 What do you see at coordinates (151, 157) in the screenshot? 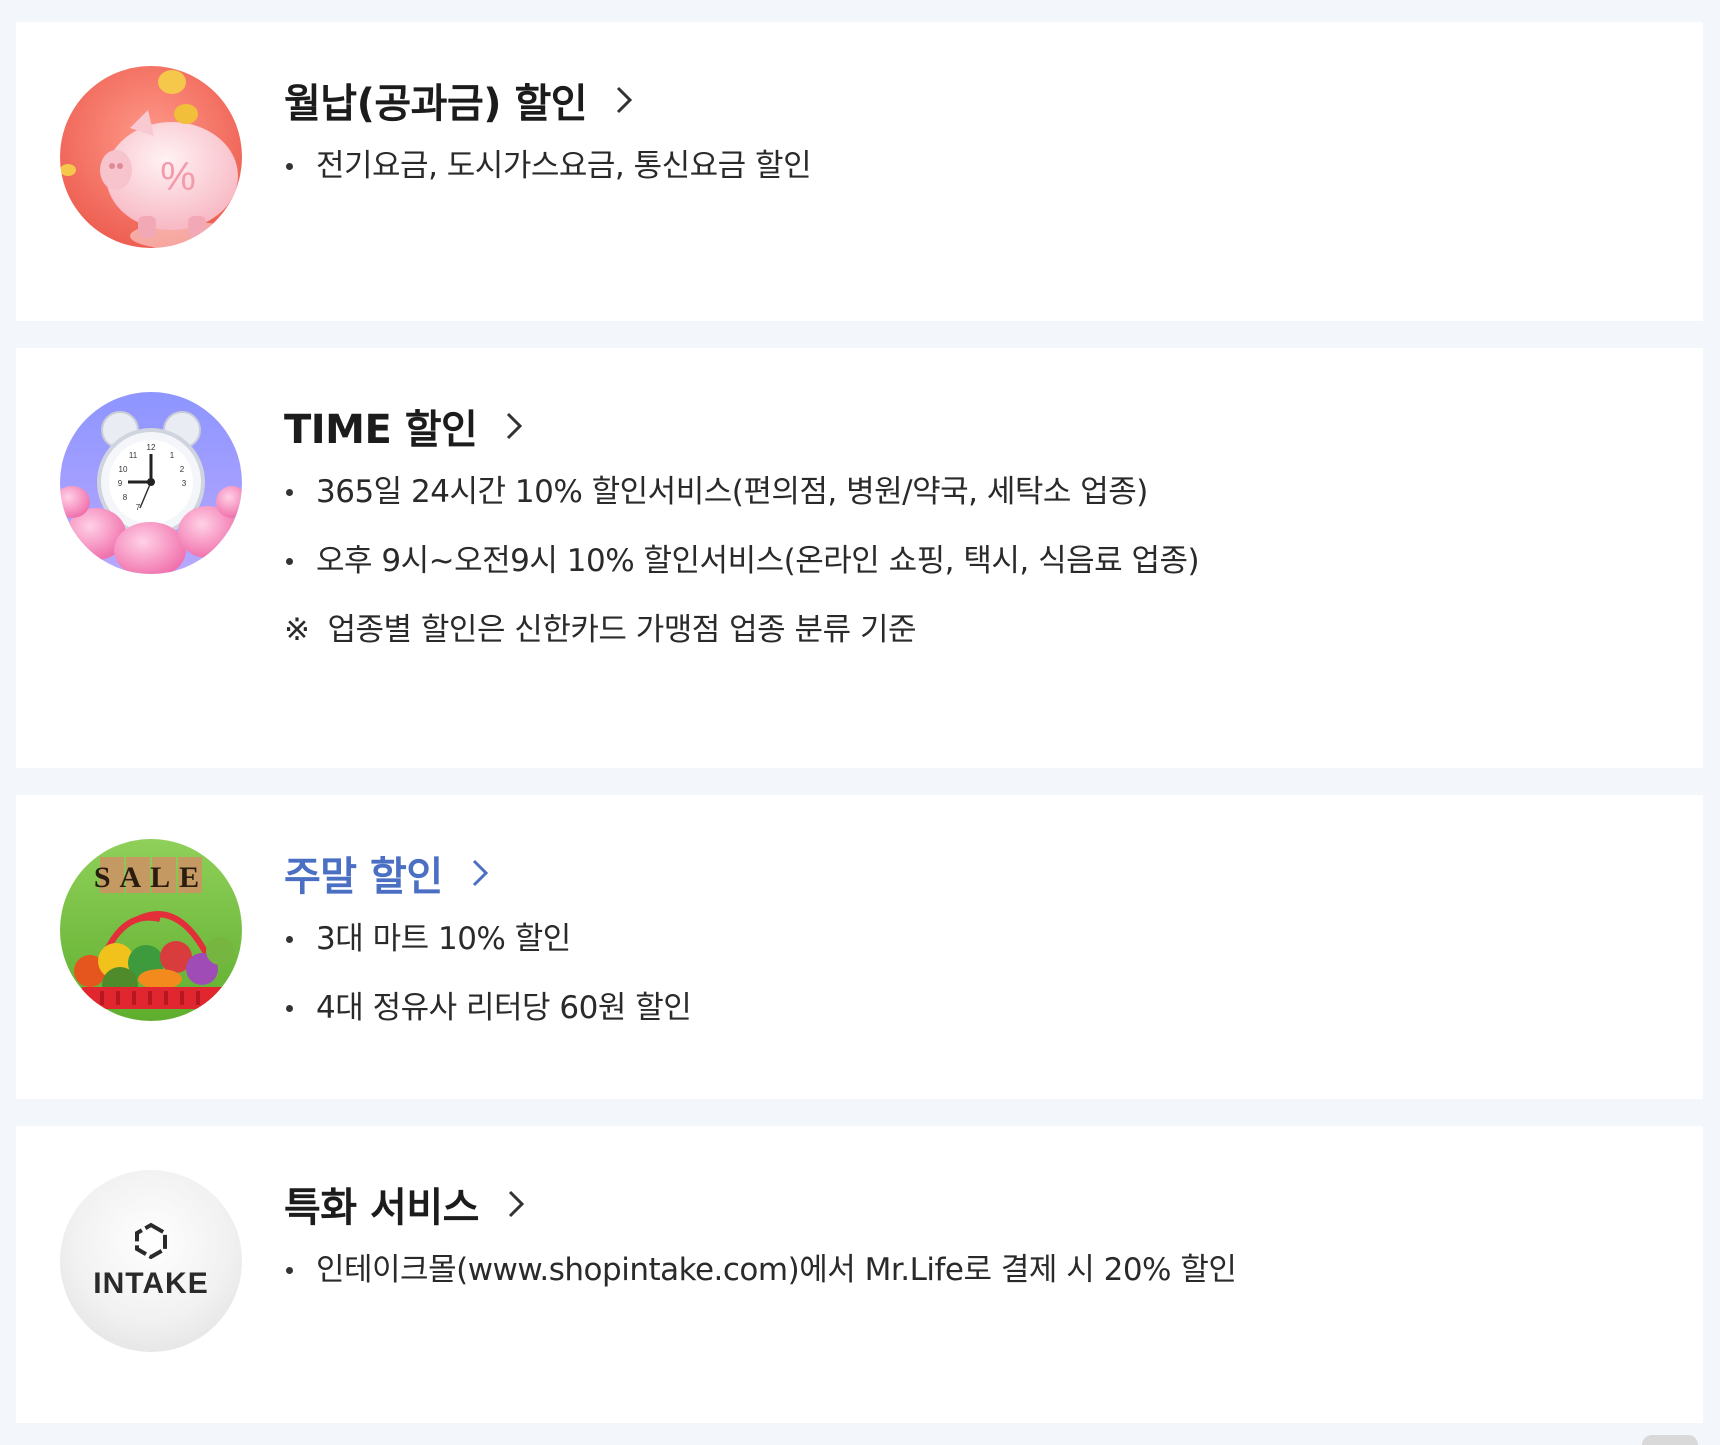
I see `piggy-bank-percent-icon: %` at bounding box center [151, 157].